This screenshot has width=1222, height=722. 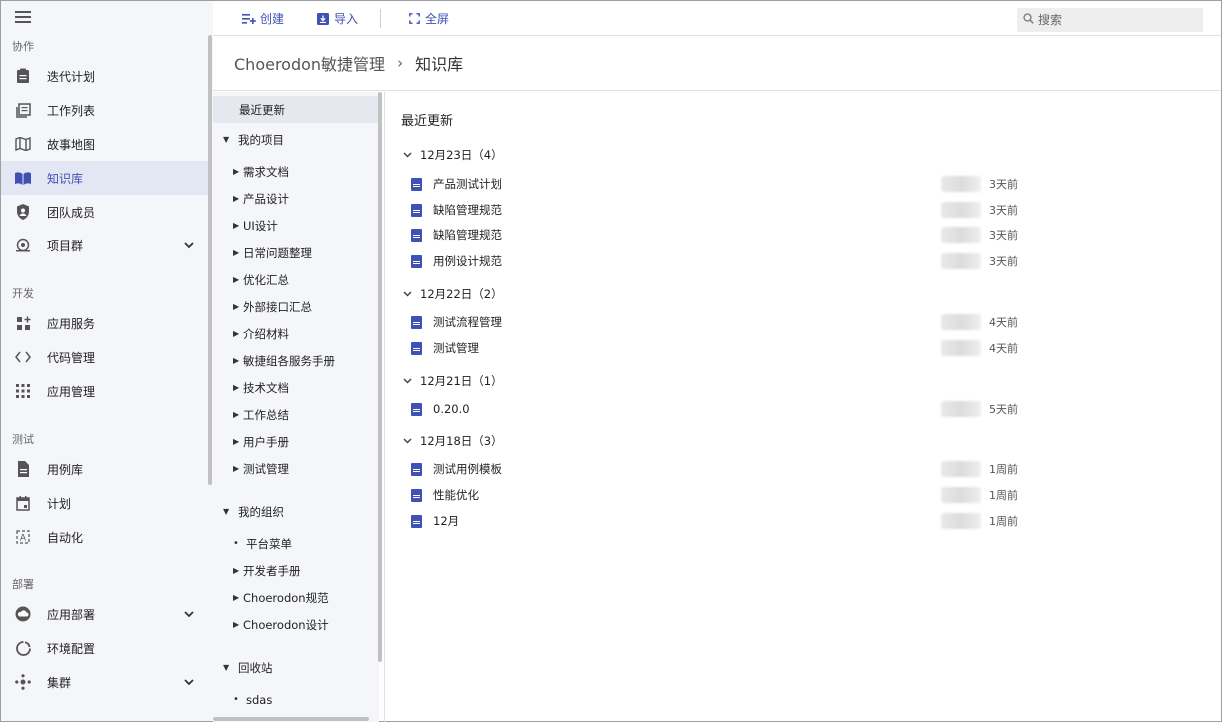 I want to click on nav-item-test-case-library: 用例库, so click(x=105, y=469).